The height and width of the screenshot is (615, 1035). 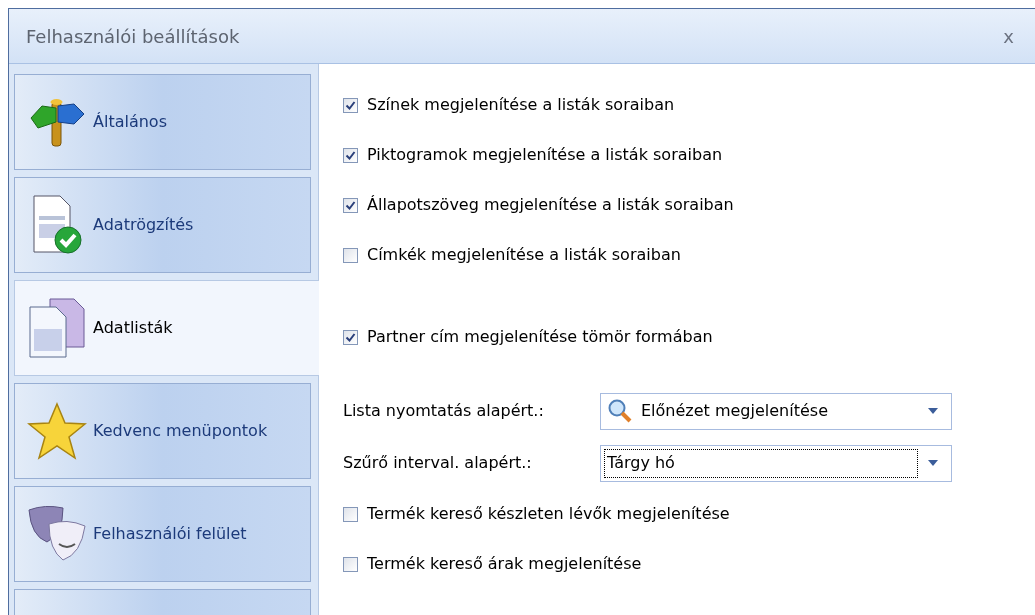 What do you see at coordinates (162, 431) in the screenshot?
I see `sidebar-tab: Kedvenc menüpontok` at bounding box center [162, 431].